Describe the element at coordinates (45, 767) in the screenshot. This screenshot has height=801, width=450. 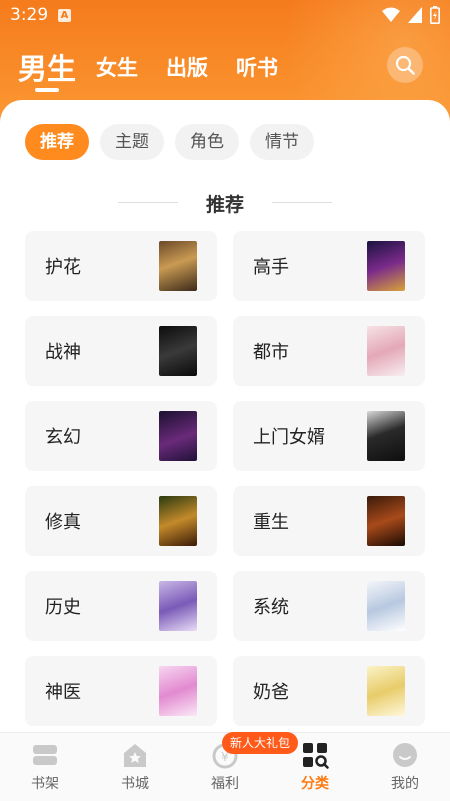
I see `nav-bookshelf: 书架` at that location.